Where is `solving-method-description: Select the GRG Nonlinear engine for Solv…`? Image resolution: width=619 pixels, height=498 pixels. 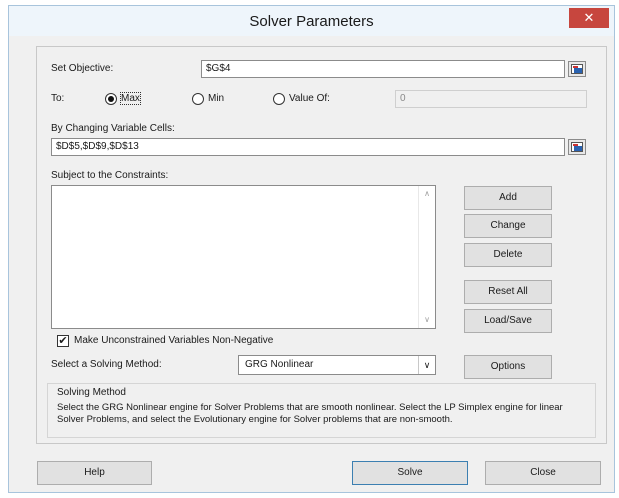 solving-method-description: Select the GRG Nonlinear engine for Solv… is located at coordinates (310, 413).